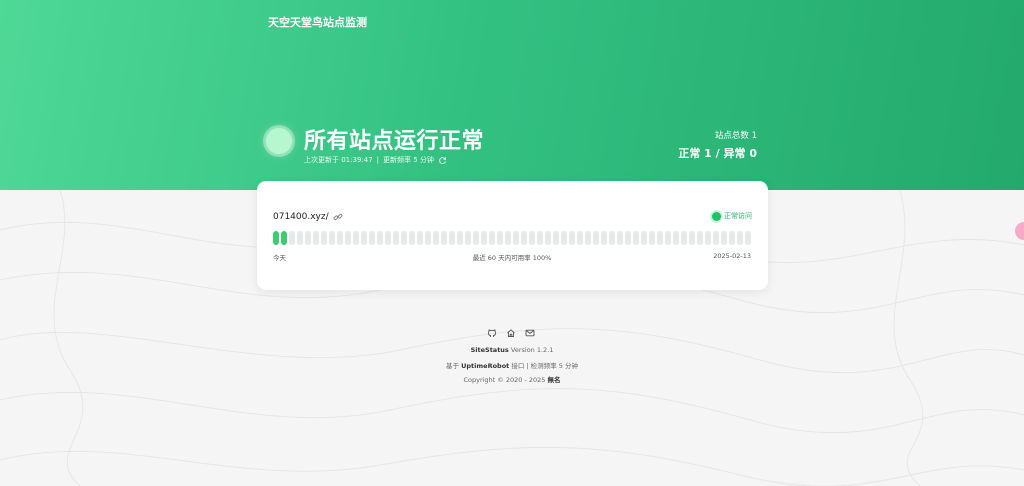  What do you see at coordinates (544, 366) in the screenshot?
I see `api-suffix: 接口 | 检测频率 5 分钟` at bounding box center [544, 366].